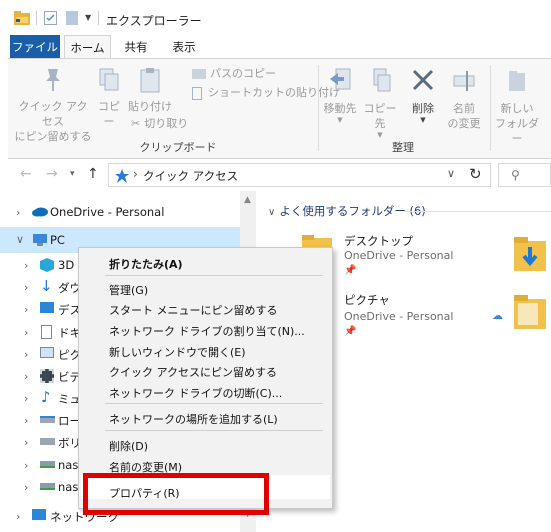 This screenshot has height=532, width=551. Describe the element at coordinates (122, 176) in the screenshot. I see `star-icon` at that location.